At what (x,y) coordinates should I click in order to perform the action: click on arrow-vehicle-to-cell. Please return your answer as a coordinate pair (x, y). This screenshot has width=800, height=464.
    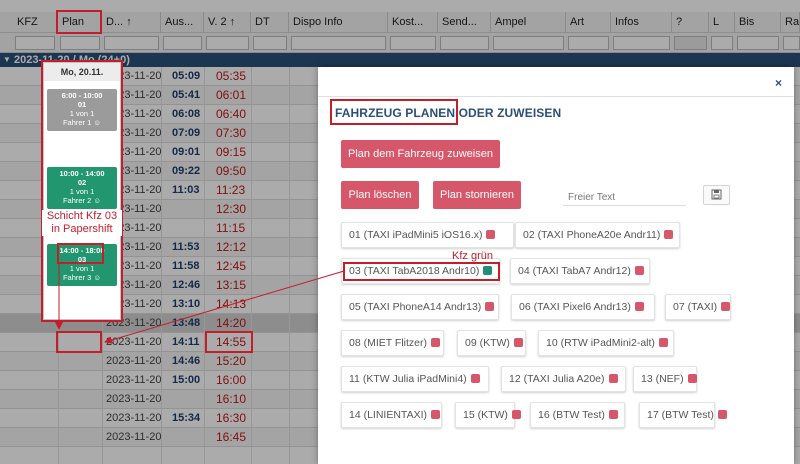
    Looking at the image, I should click on (224, 307).